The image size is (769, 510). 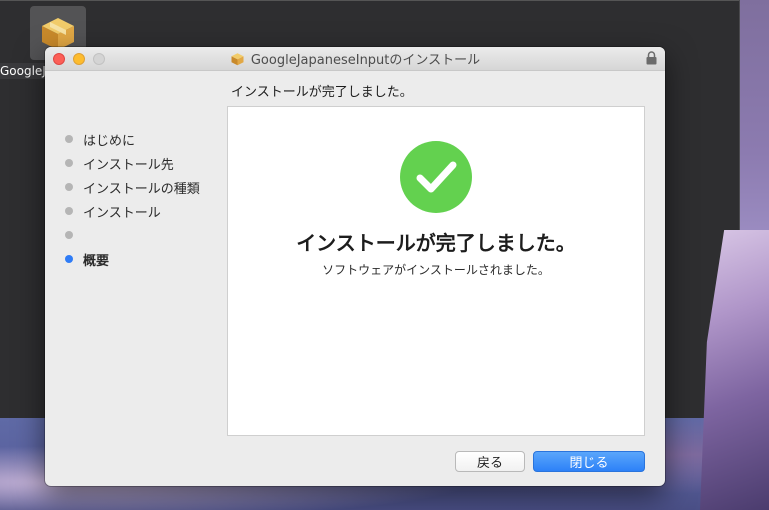 I want to click on step-item-introduction: はじめに, so click(x=132, y=139).